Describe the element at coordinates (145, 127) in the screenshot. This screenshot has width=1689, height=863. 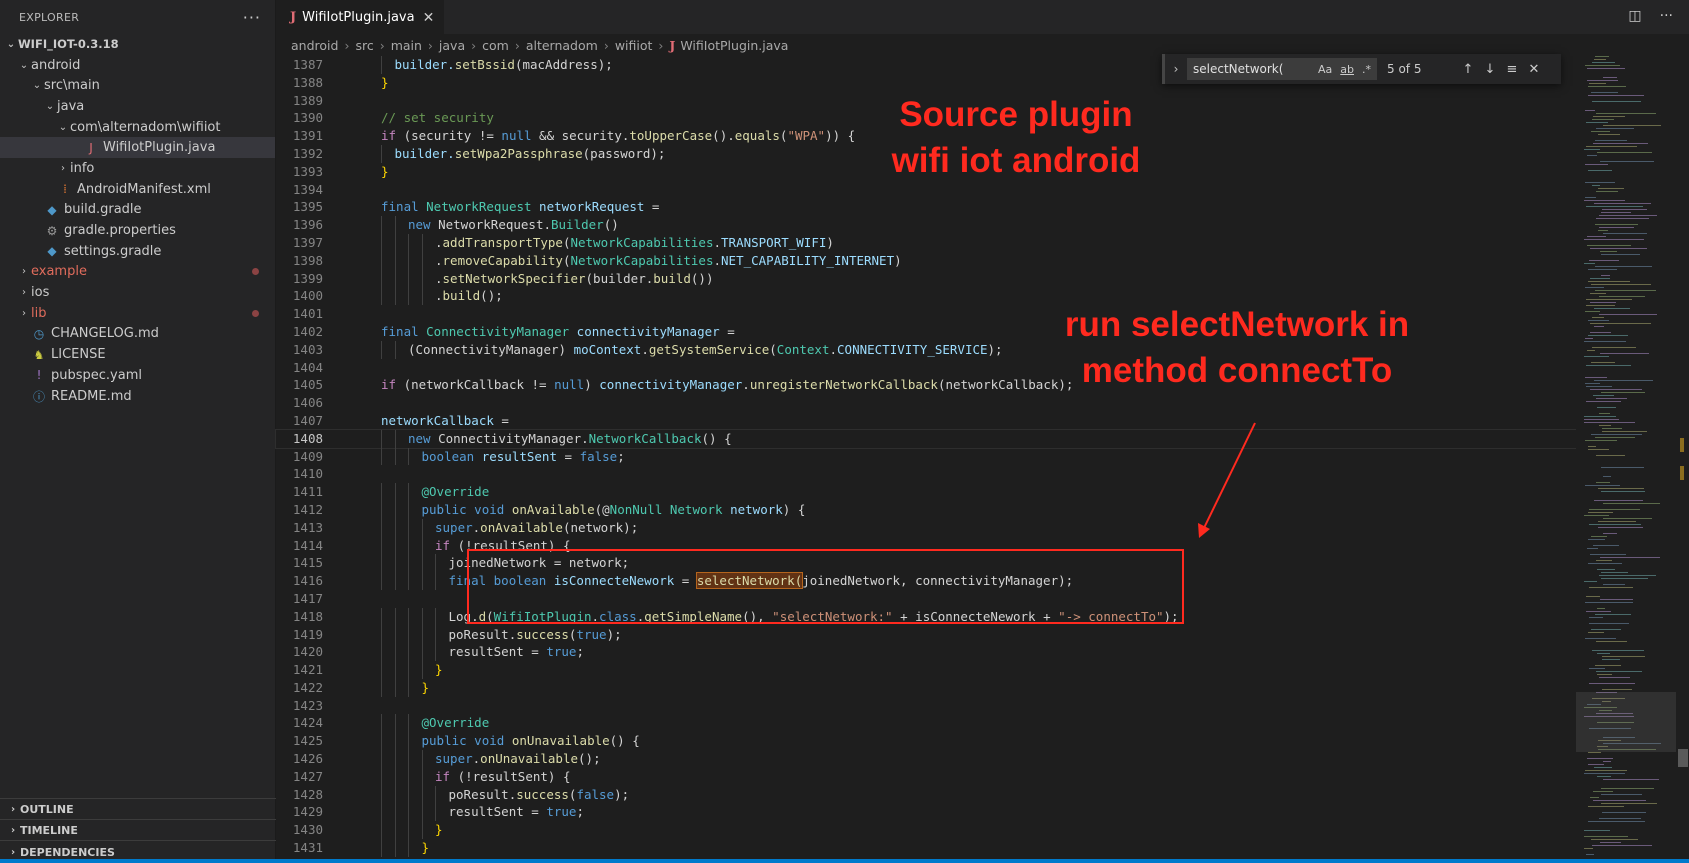
I see `tree-item-label: com\alternadom\wifiiot` at that location.